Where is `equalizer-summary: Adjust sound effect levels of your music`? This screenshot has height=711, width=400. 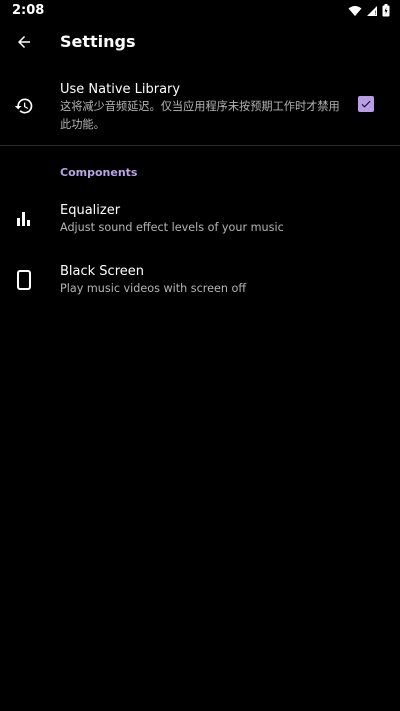
equalizer-summary: Adjust sound effect levels of your music is located at coordinates (172, 227).